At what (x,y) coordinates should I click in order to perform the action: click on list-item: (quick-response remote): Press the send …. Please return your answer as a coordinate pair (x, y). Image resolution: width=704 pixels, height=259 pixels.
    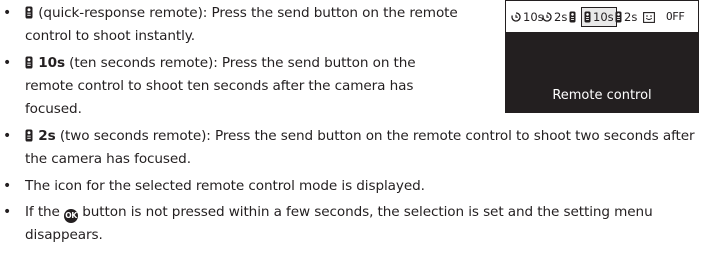
    Looking at the image, I should click on (255, 25).